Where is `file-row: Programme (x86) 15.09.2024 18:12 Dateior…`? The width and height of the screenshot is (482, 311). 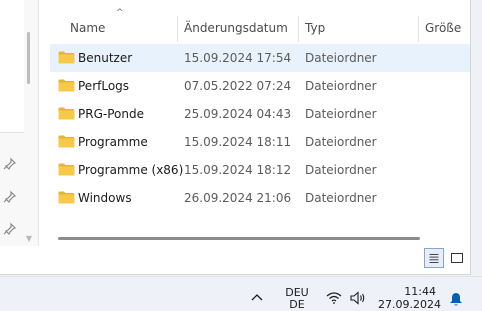
file-row: Programme (x86) 15.09.2024 18:12 Dateior… is located at coordinates (260, 170).